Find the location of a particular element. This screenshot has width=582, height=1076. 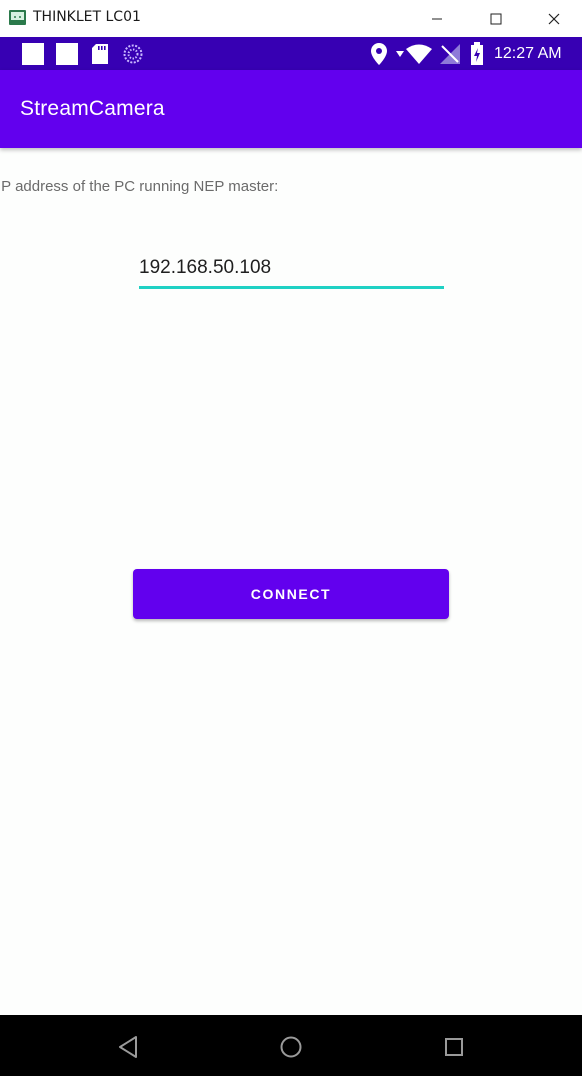

connect-button: CONNECT is located at coordinates (291, 594).